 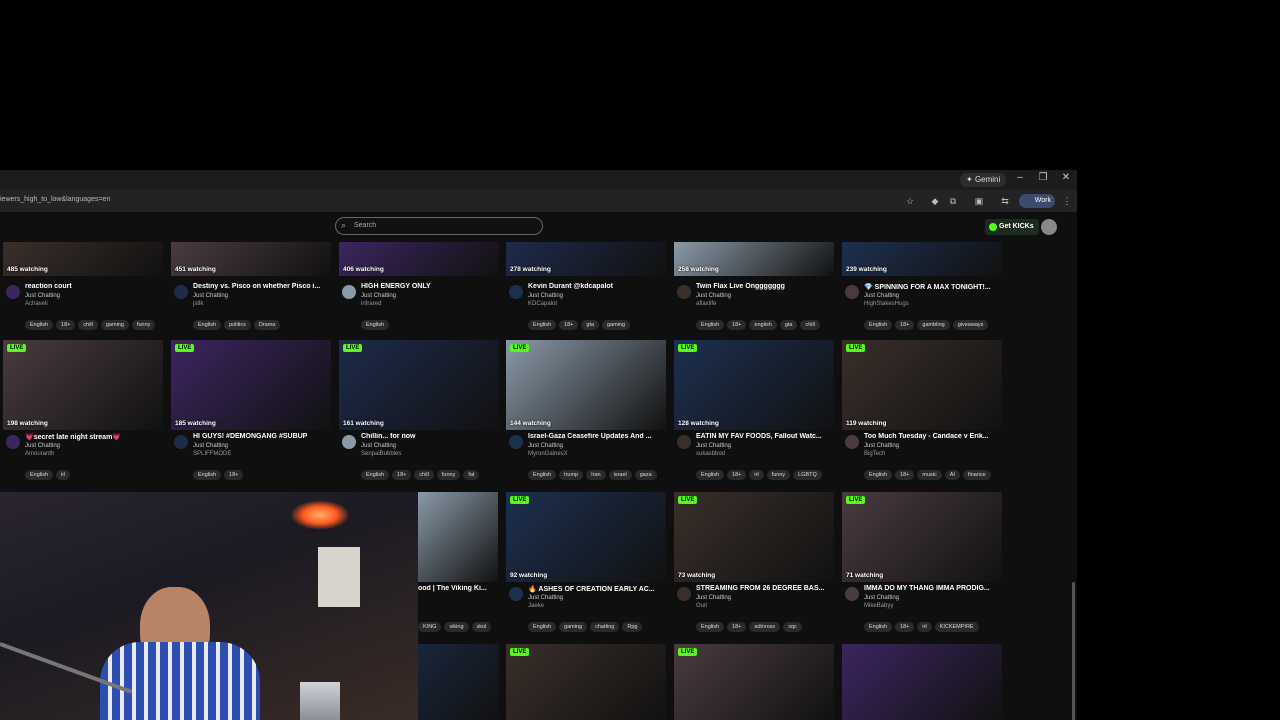 I want to click on stream-thumbnail: 406 watching, so click(x=419, y=259).